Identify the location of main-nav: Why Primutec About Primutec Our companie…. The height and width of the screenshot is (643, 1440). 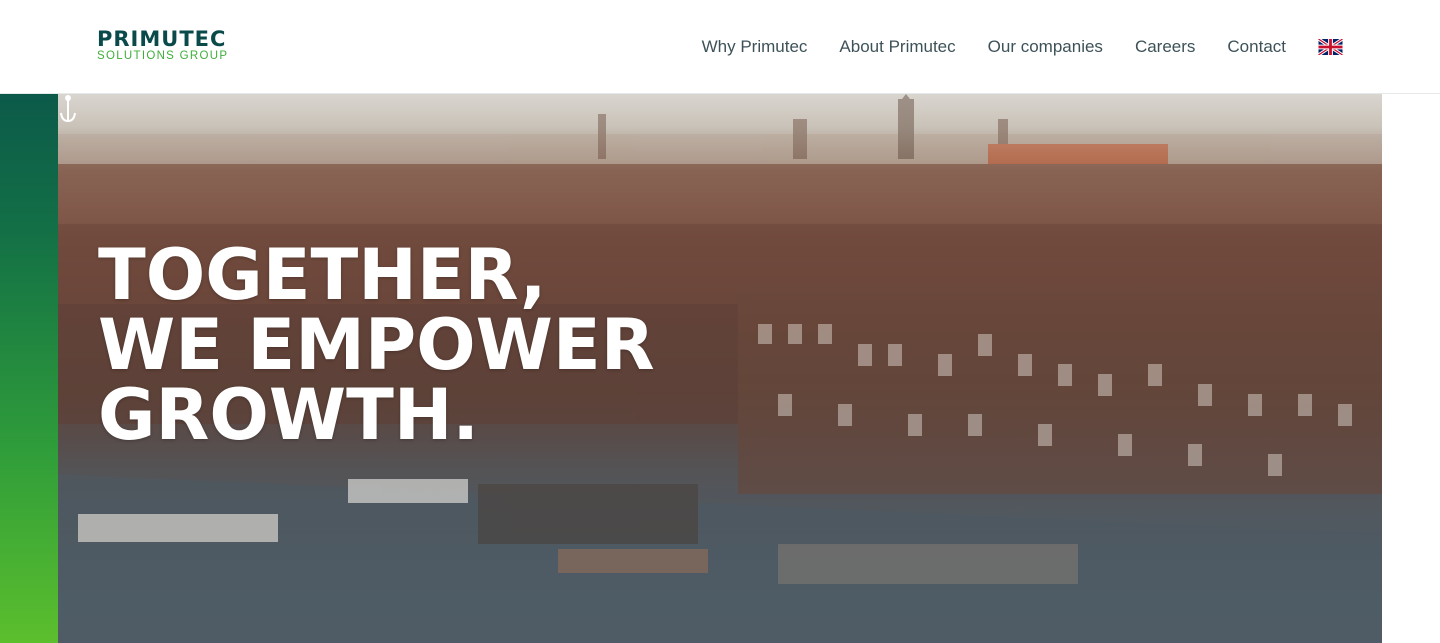
(1022, 47).